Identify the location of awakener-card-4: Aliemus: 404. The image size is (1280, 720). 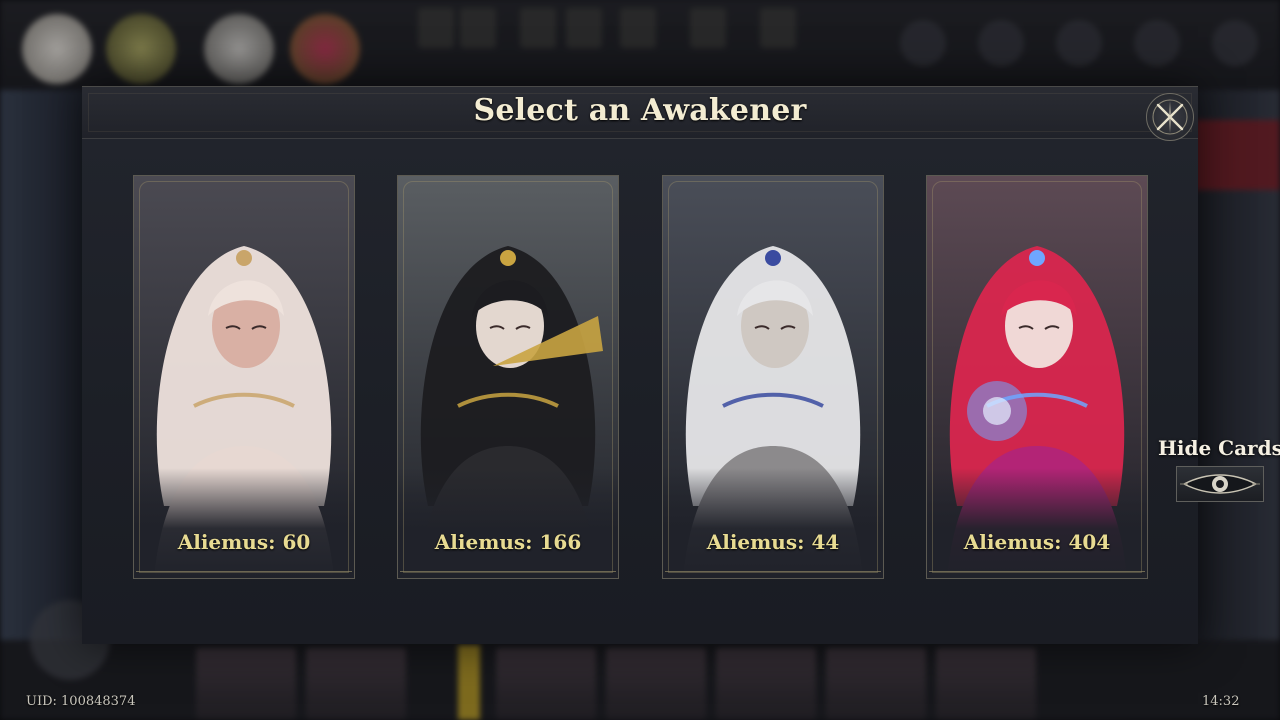
(1037, 377).